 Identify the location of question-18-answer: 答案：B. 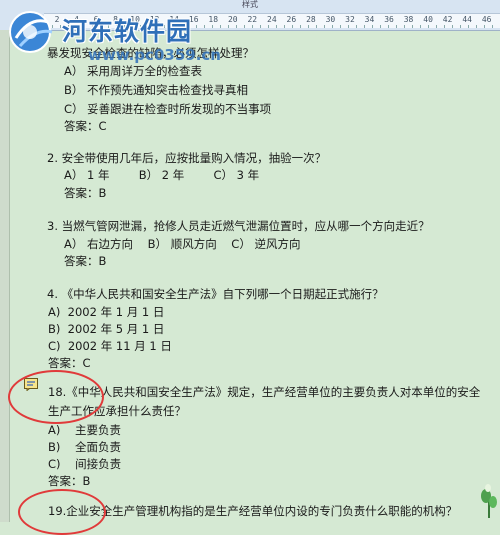
(69, 481).